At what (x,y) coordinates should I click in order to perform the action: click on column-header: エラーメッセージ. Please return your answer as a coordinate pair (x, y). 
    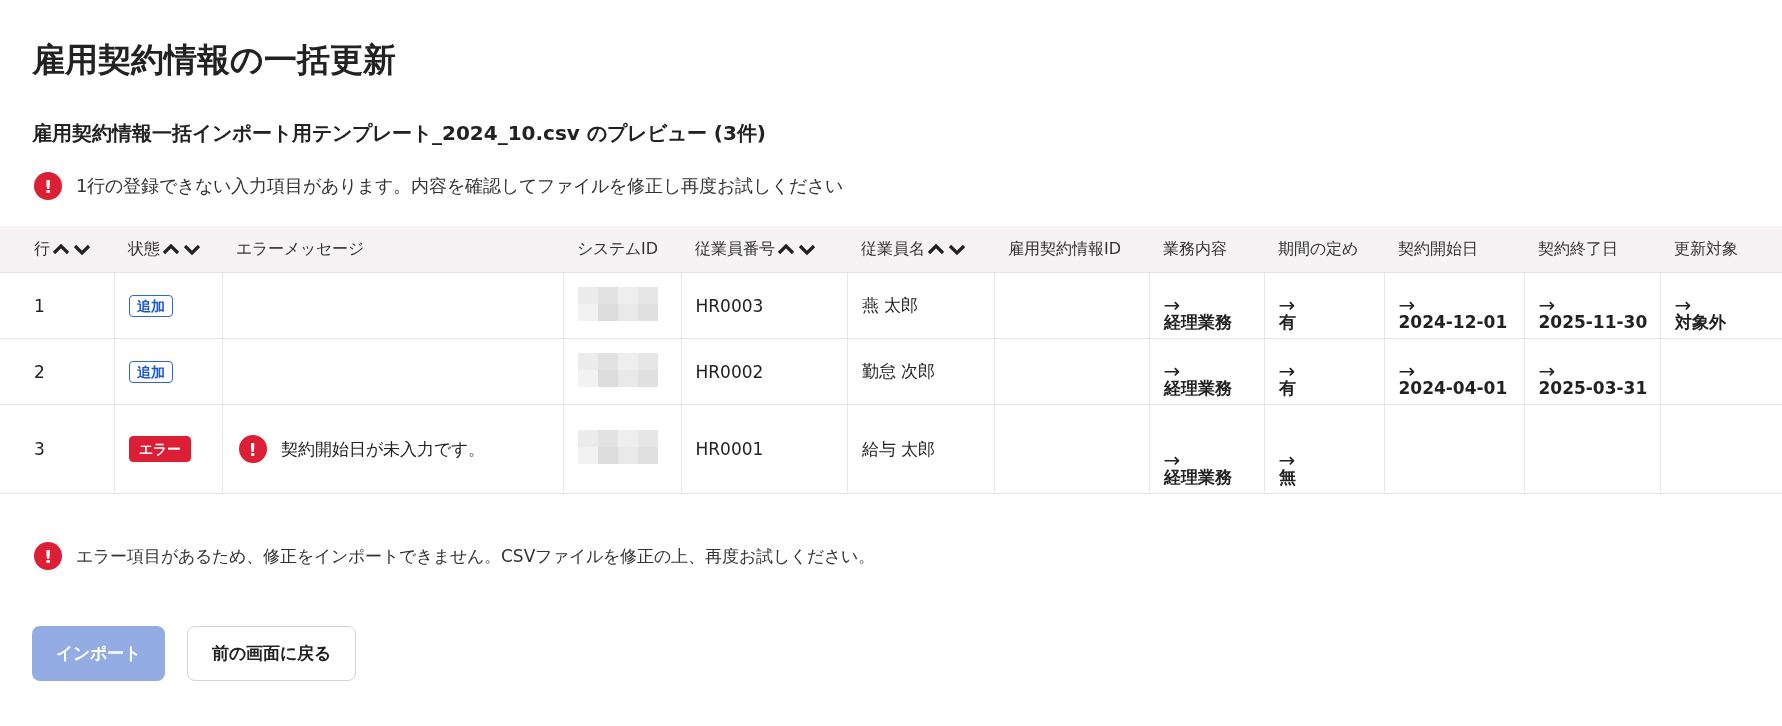
    Looking at the image, I should click on (300, 249).